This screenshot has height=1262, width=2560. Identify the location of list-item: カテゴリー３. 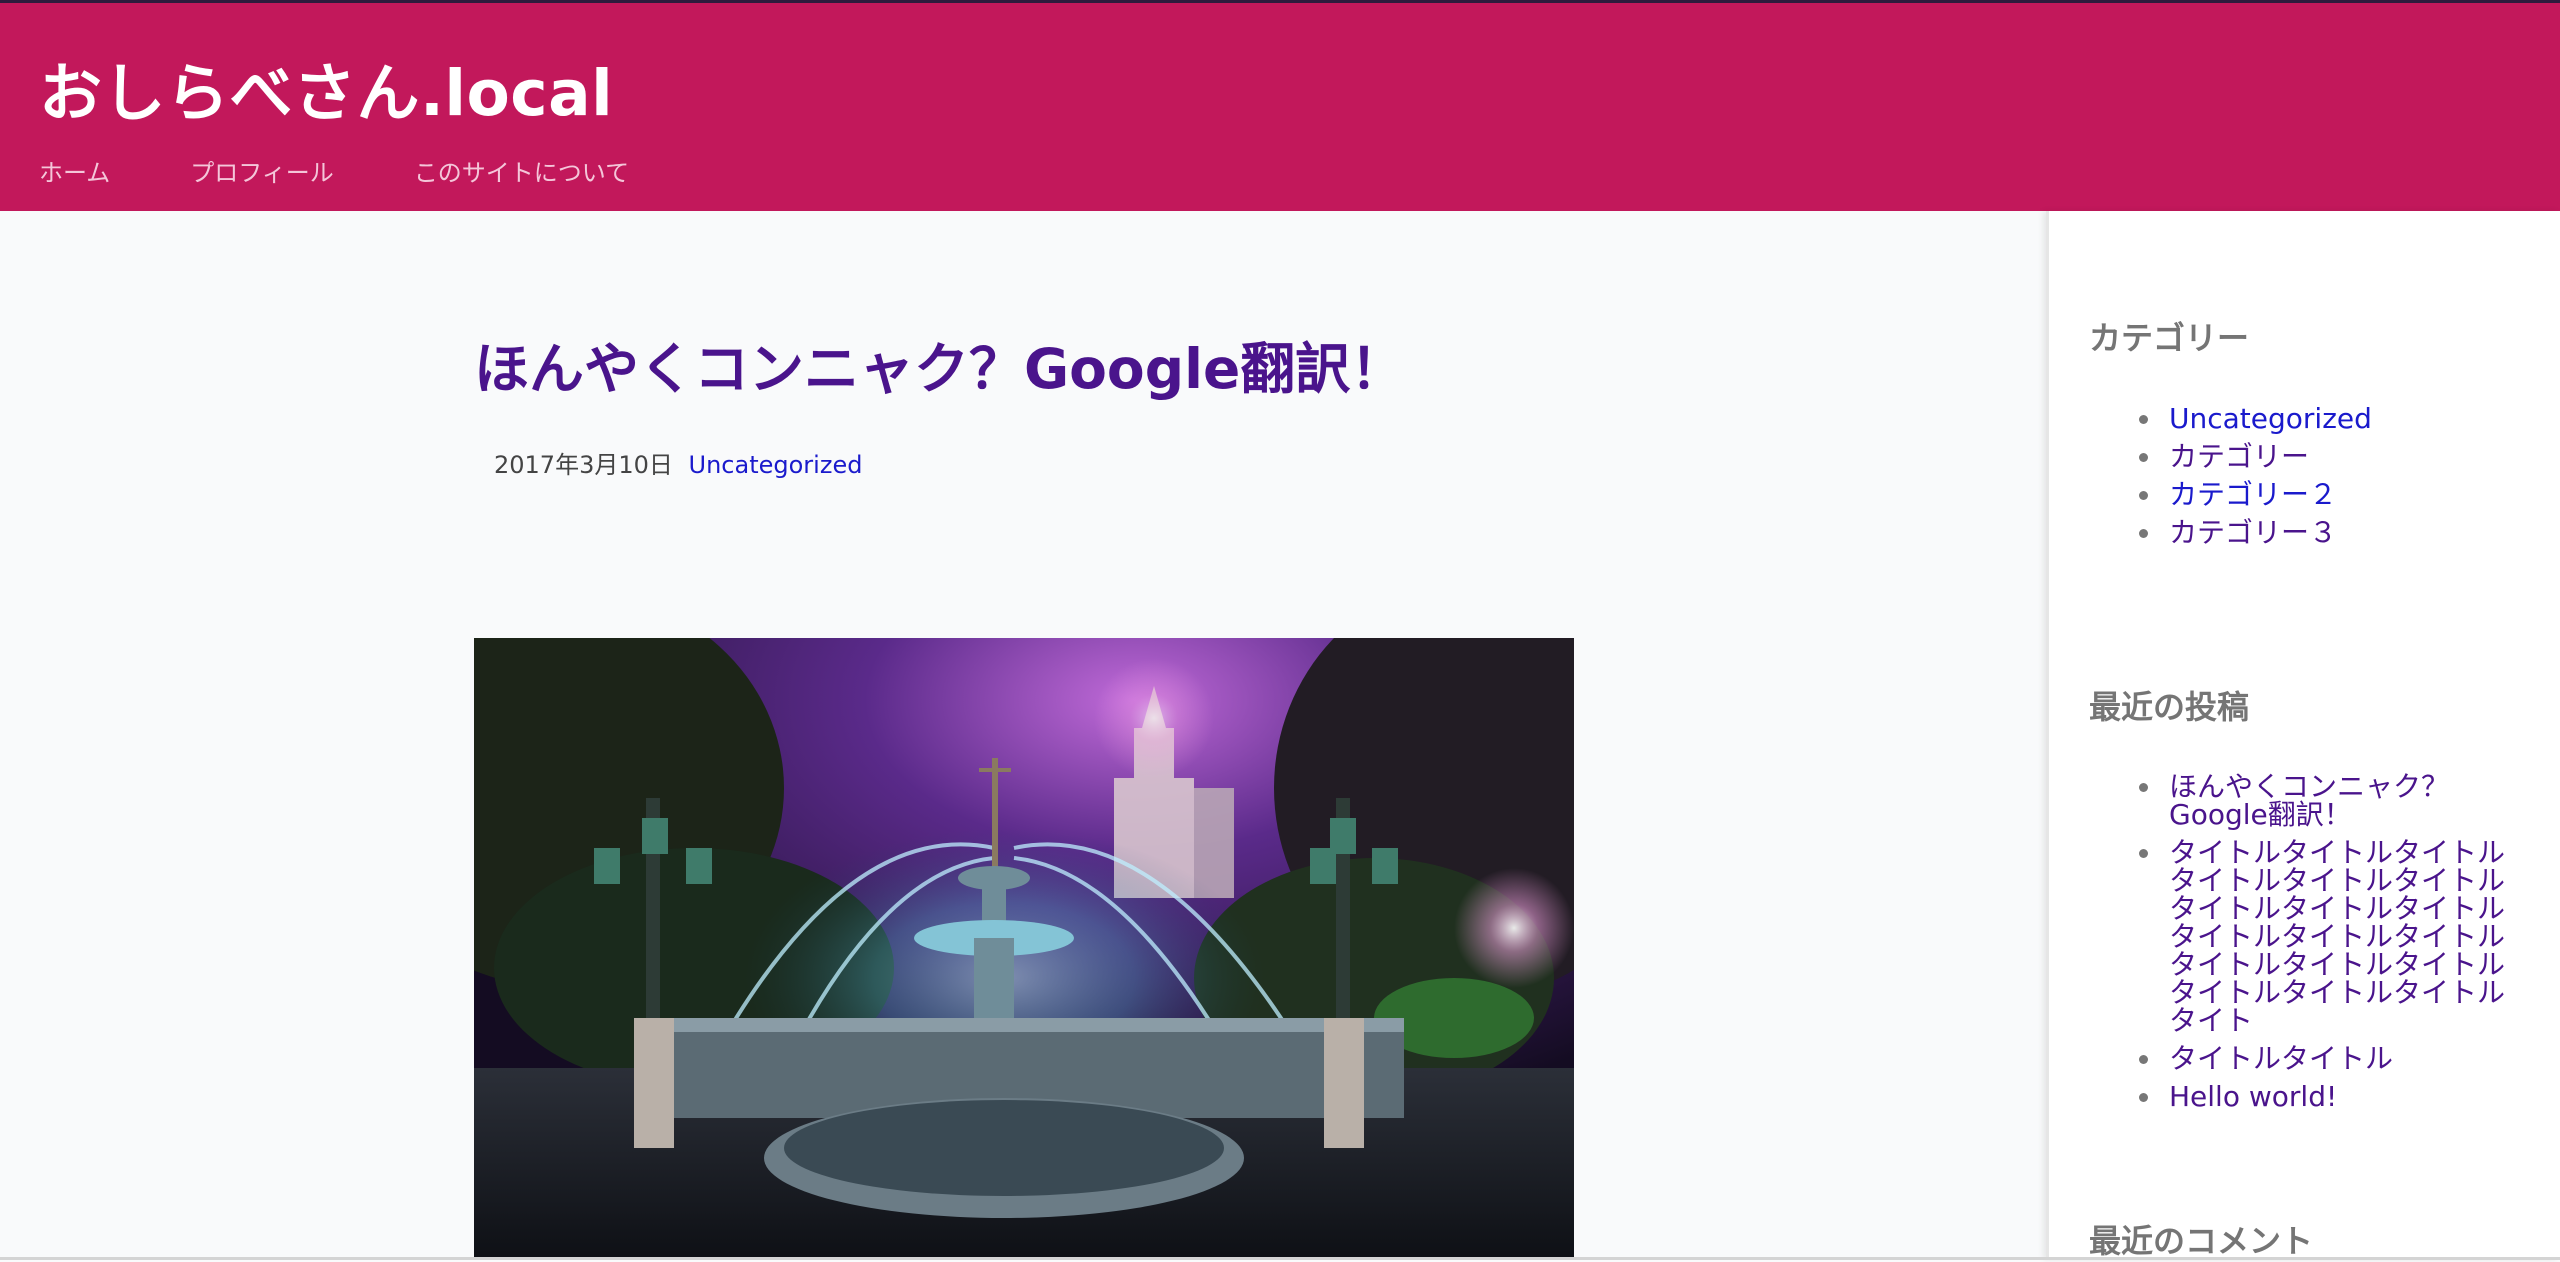
(2334, 532).